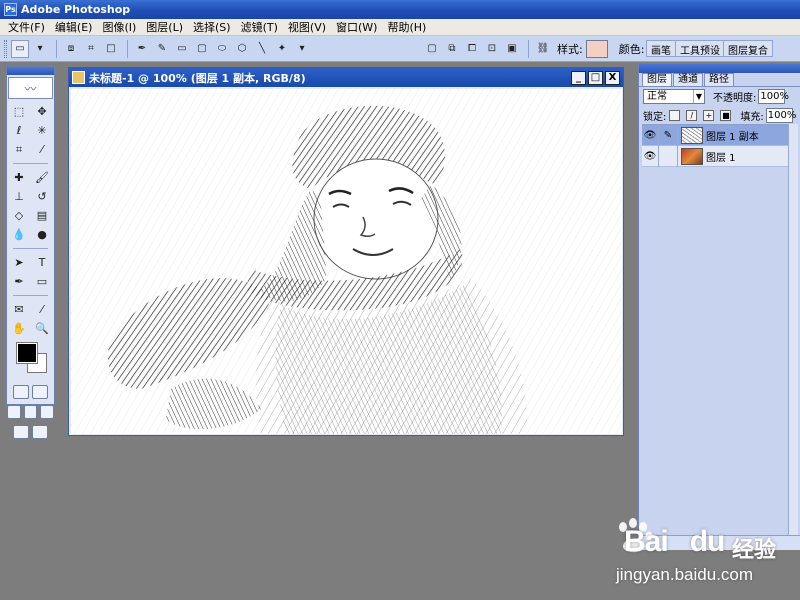  What do you see at coordinates (14, 412) in the screenshot?
I see `screen-mode-standard` at bounding box center [14, 412].